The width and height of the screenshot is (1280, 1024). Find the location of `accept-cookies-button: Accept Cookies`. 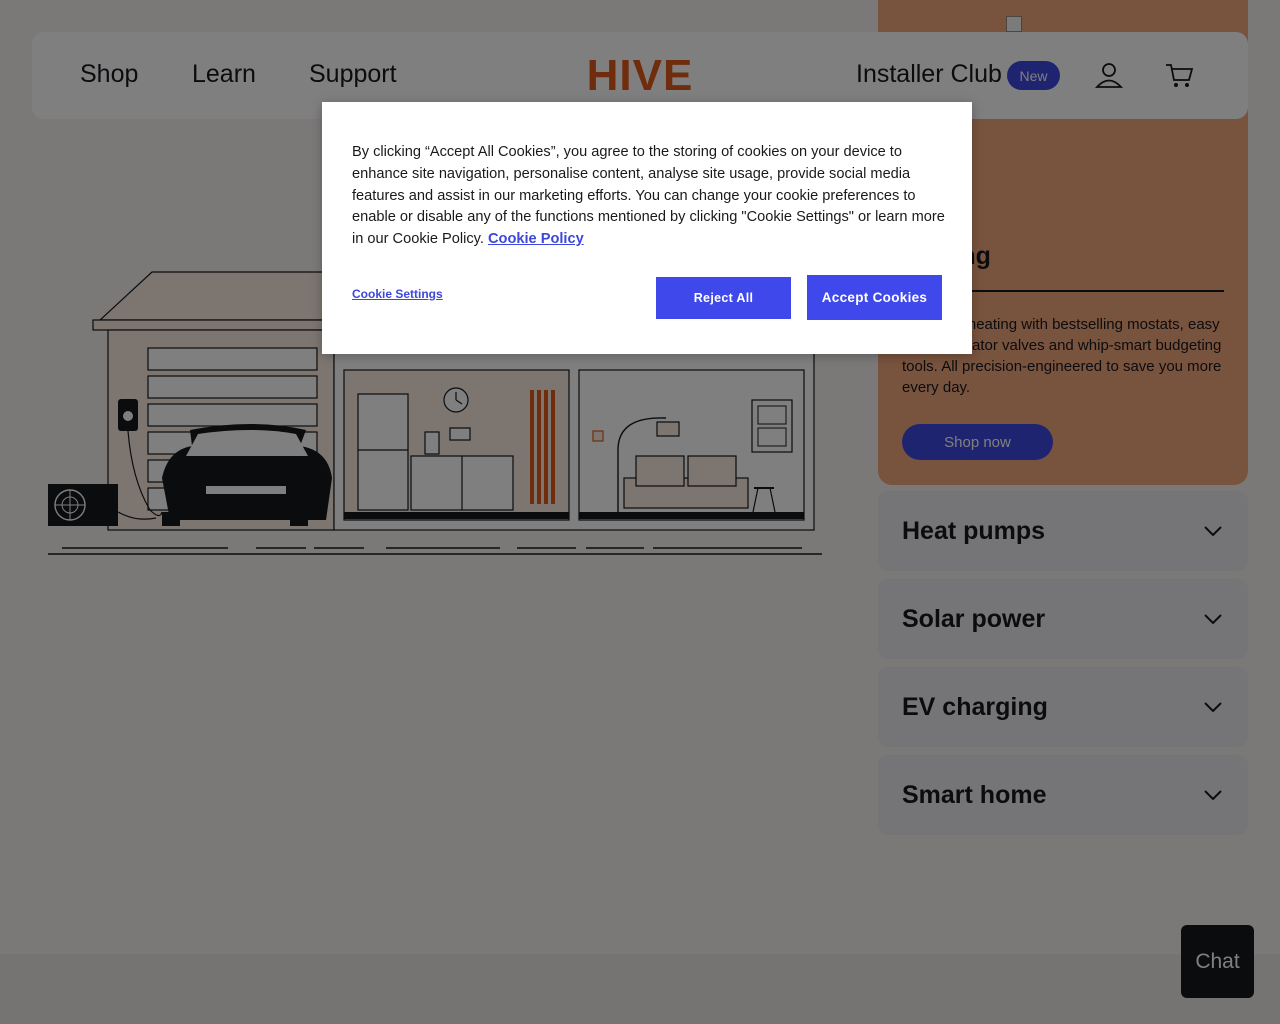

accept-cookies-button: Accept Cookies is located at coordinates (874, 297).